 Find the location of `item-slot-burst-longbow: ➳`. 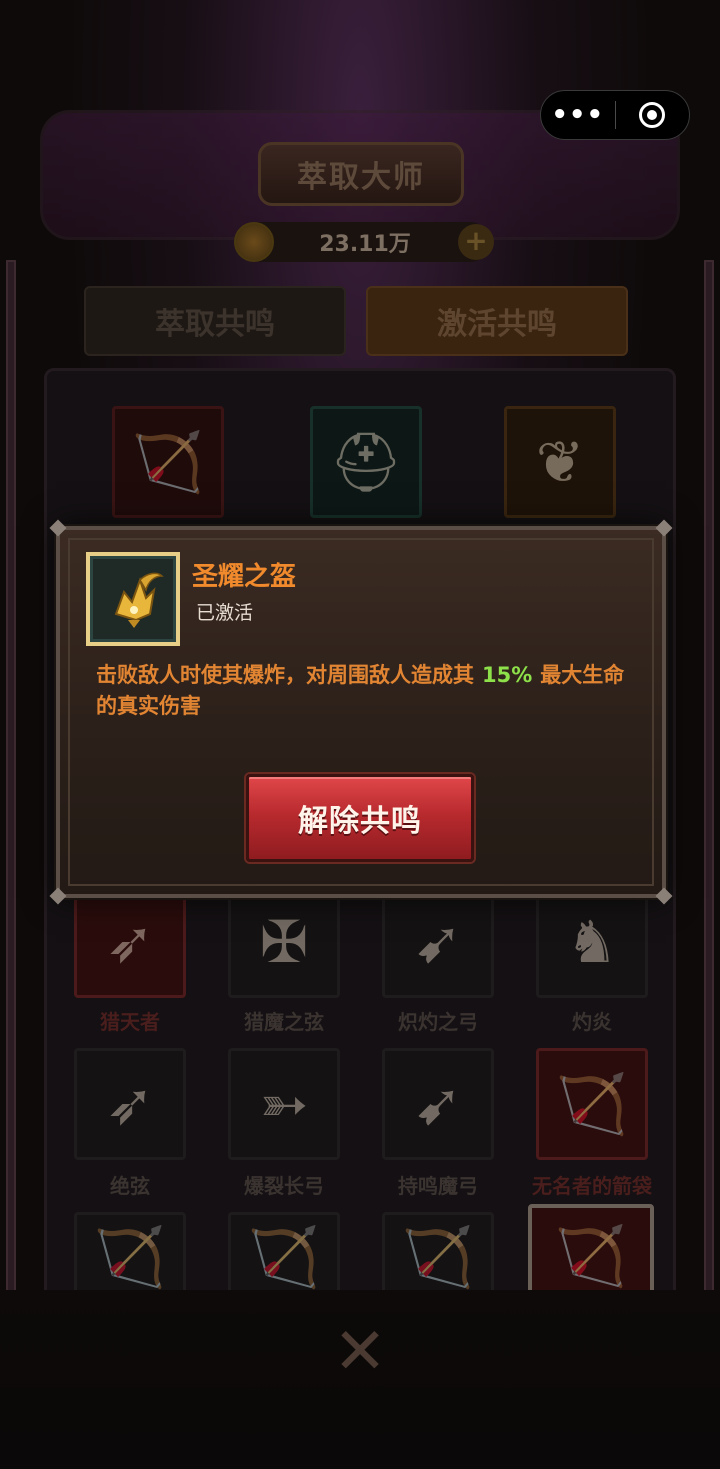

item-slot-burst-longbow: ➳ is located at coordinates (284, 1104).